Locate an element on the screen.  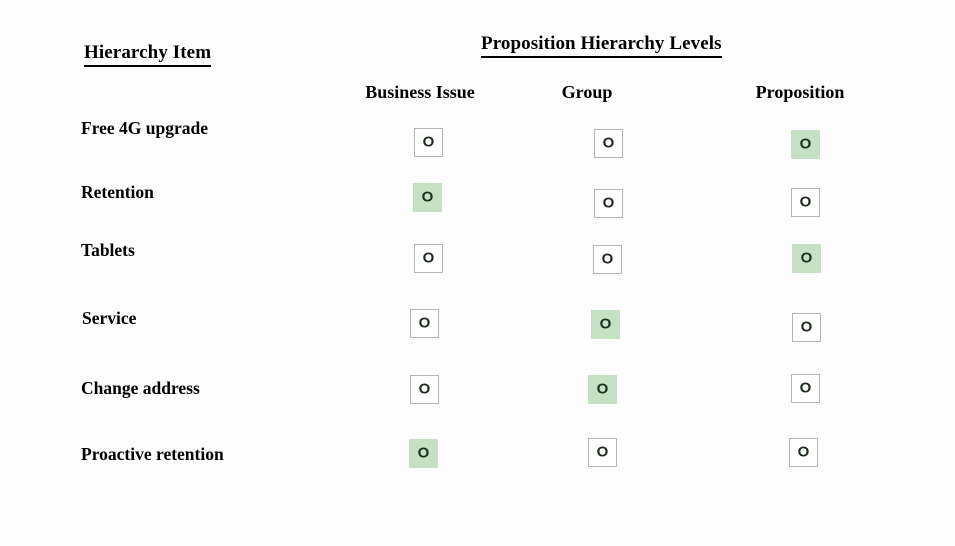
hierarchy-item-heading: Hierarchy Item is located at coordinates (148, 55).